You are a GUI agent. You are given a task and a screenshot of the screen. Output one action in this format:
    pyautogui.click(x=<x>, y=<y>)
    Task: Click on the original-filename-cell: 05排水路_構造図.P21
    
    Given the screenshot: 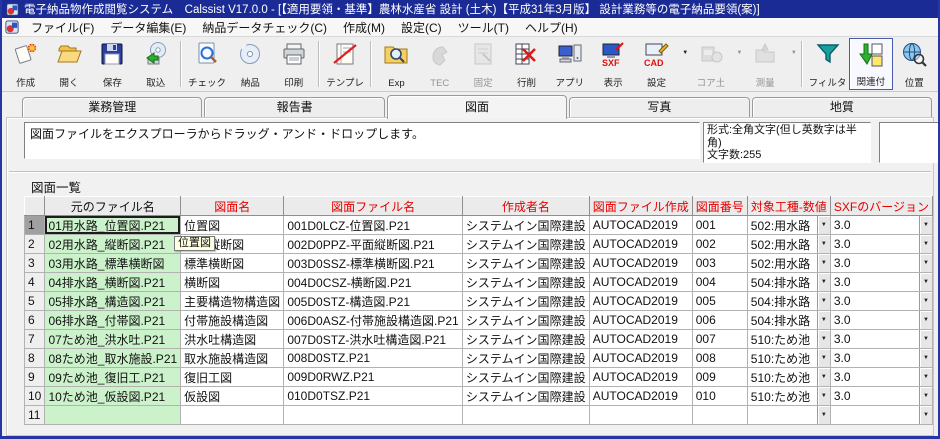 What is the action you would take?
    pyautogui.click(x=113, y=301)
    